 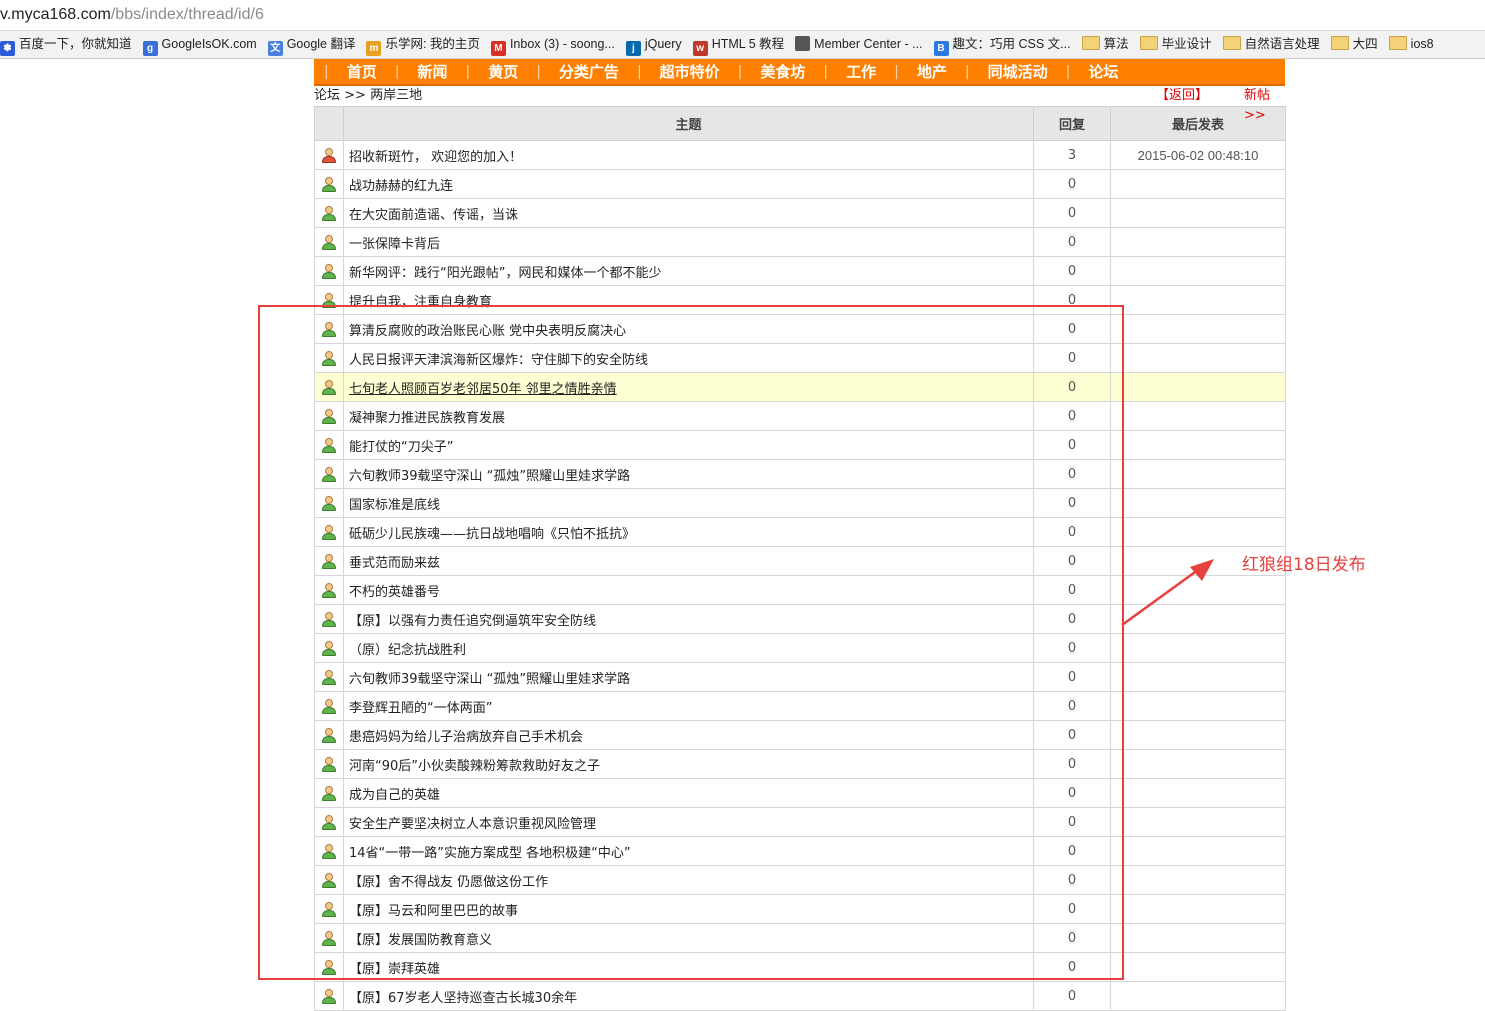 What do you see at coordinates (463, 998) in the screenshot?
I see `thread-title-link: 【原】67岁老人坚持巡查古长城30余年` at bounding box center [463, 998].